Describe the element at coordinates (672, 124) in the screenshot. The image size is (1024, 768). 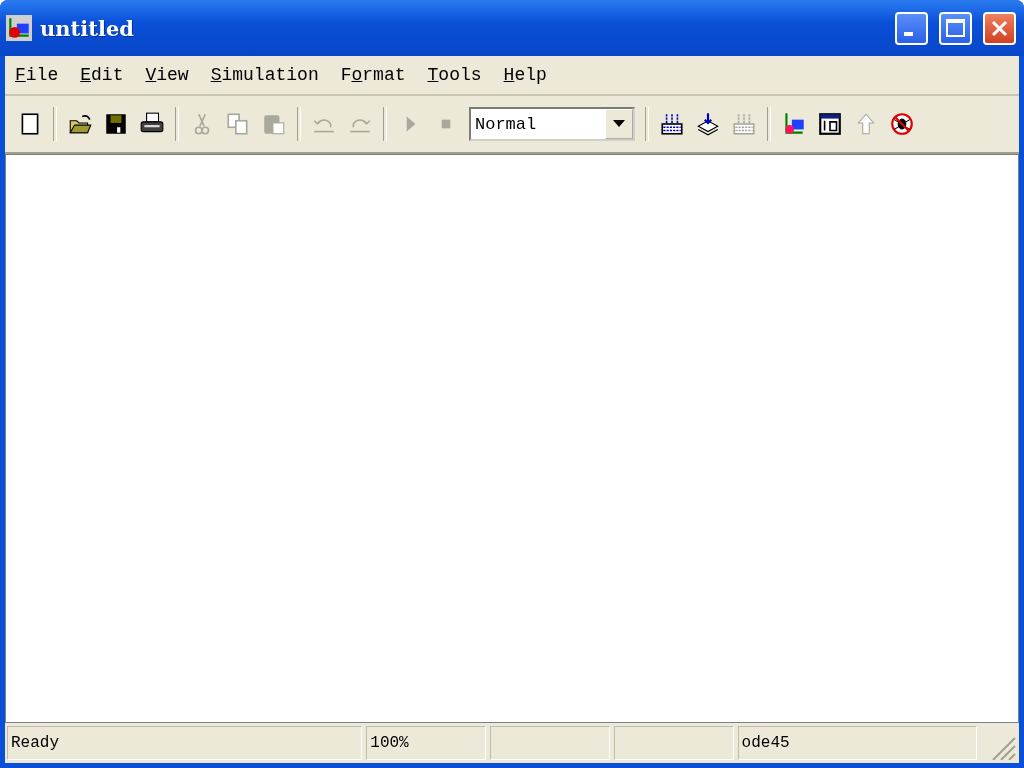
I see `grid-arrows-icon` at that location.